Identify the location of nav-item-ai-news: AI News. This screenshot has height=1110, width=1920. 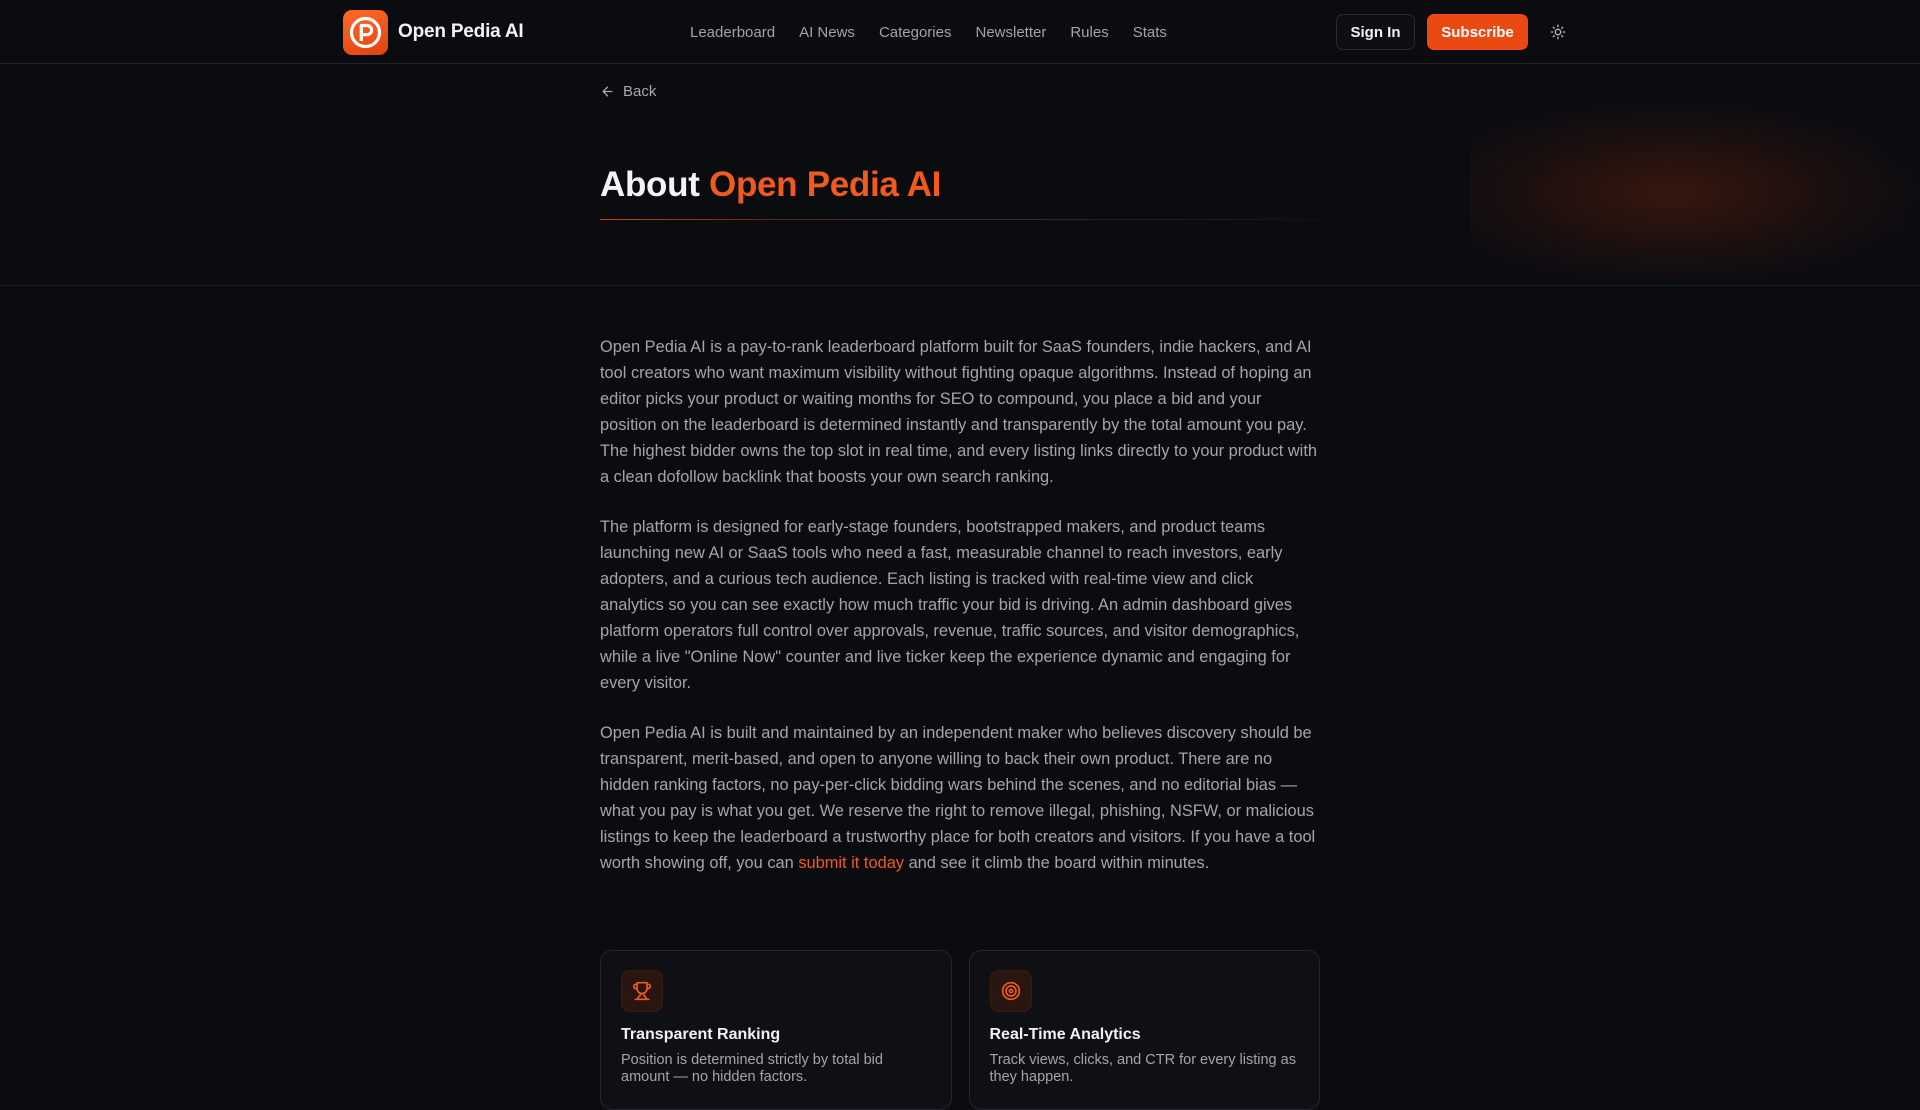
(827, 32).